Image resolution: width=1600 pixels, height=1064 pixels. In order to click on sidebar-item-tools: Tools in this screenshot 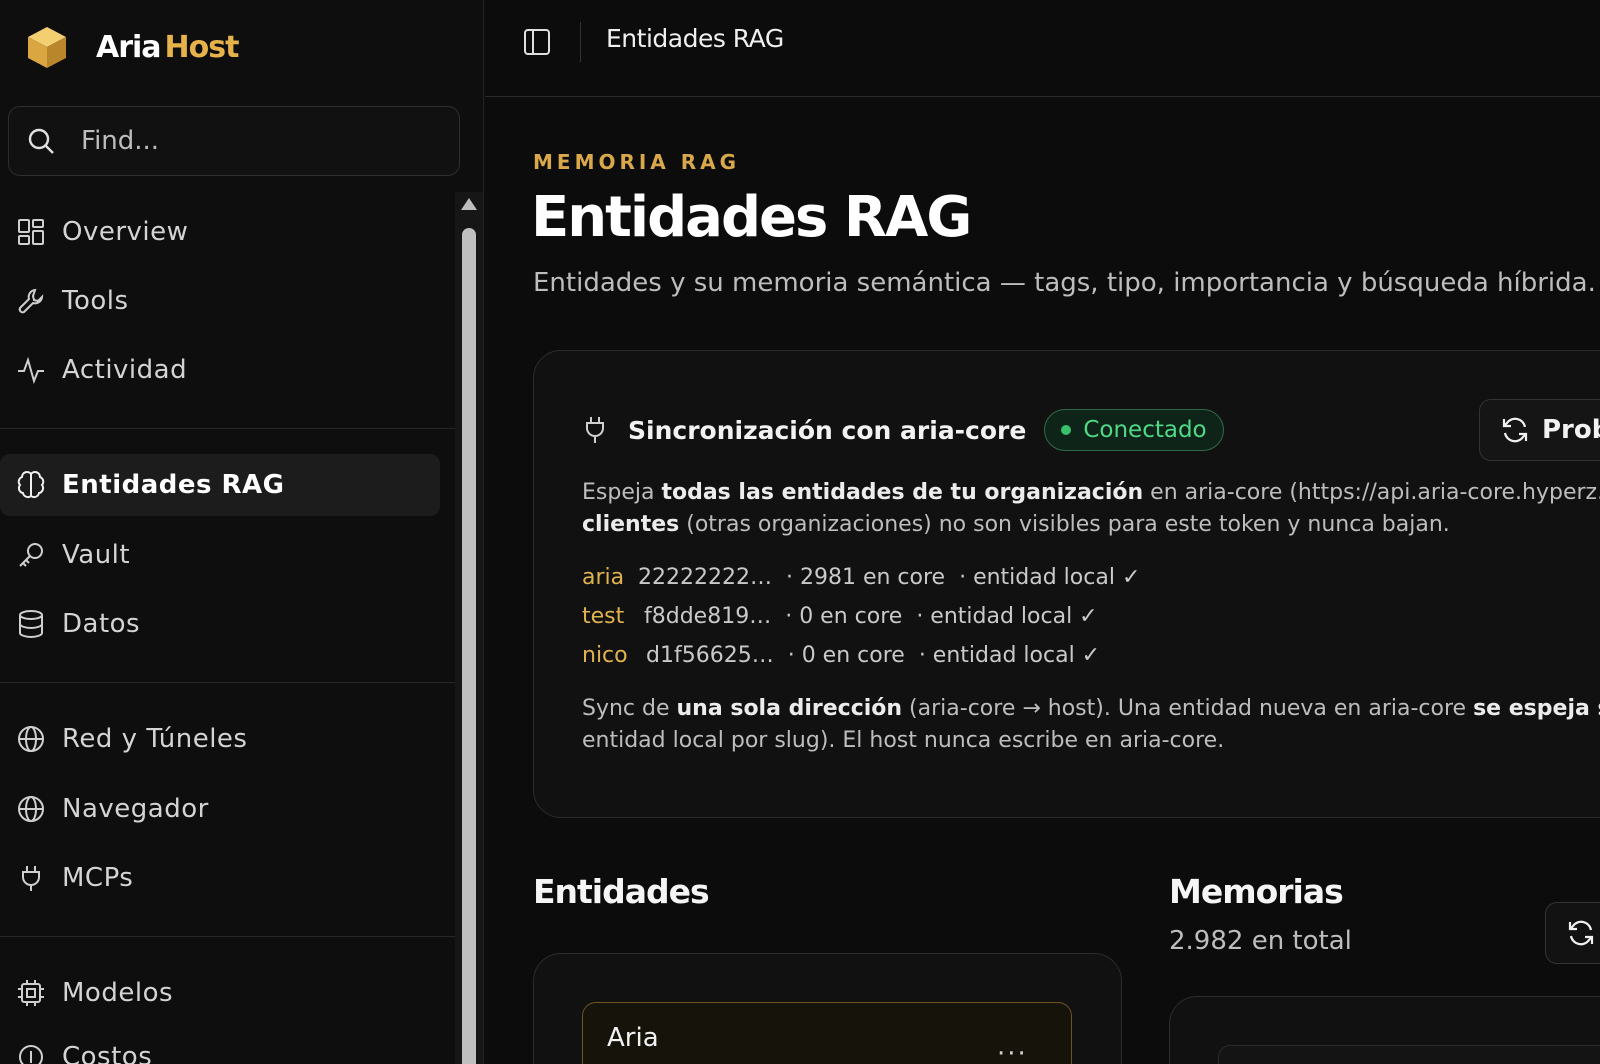, I will do `click(220, 301)`.